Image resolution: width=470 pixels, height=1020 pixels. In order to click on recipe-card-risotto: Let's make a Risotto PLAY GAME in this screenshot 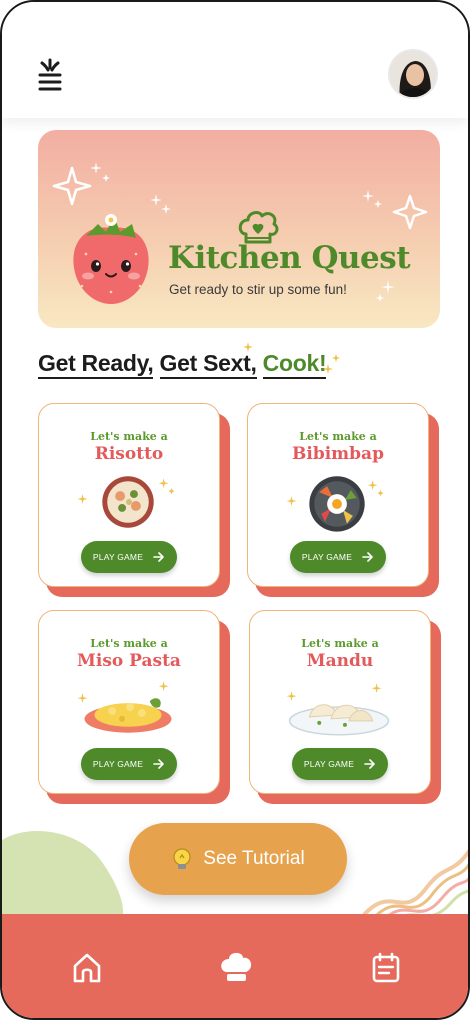, I will do `click(134, 500)`.